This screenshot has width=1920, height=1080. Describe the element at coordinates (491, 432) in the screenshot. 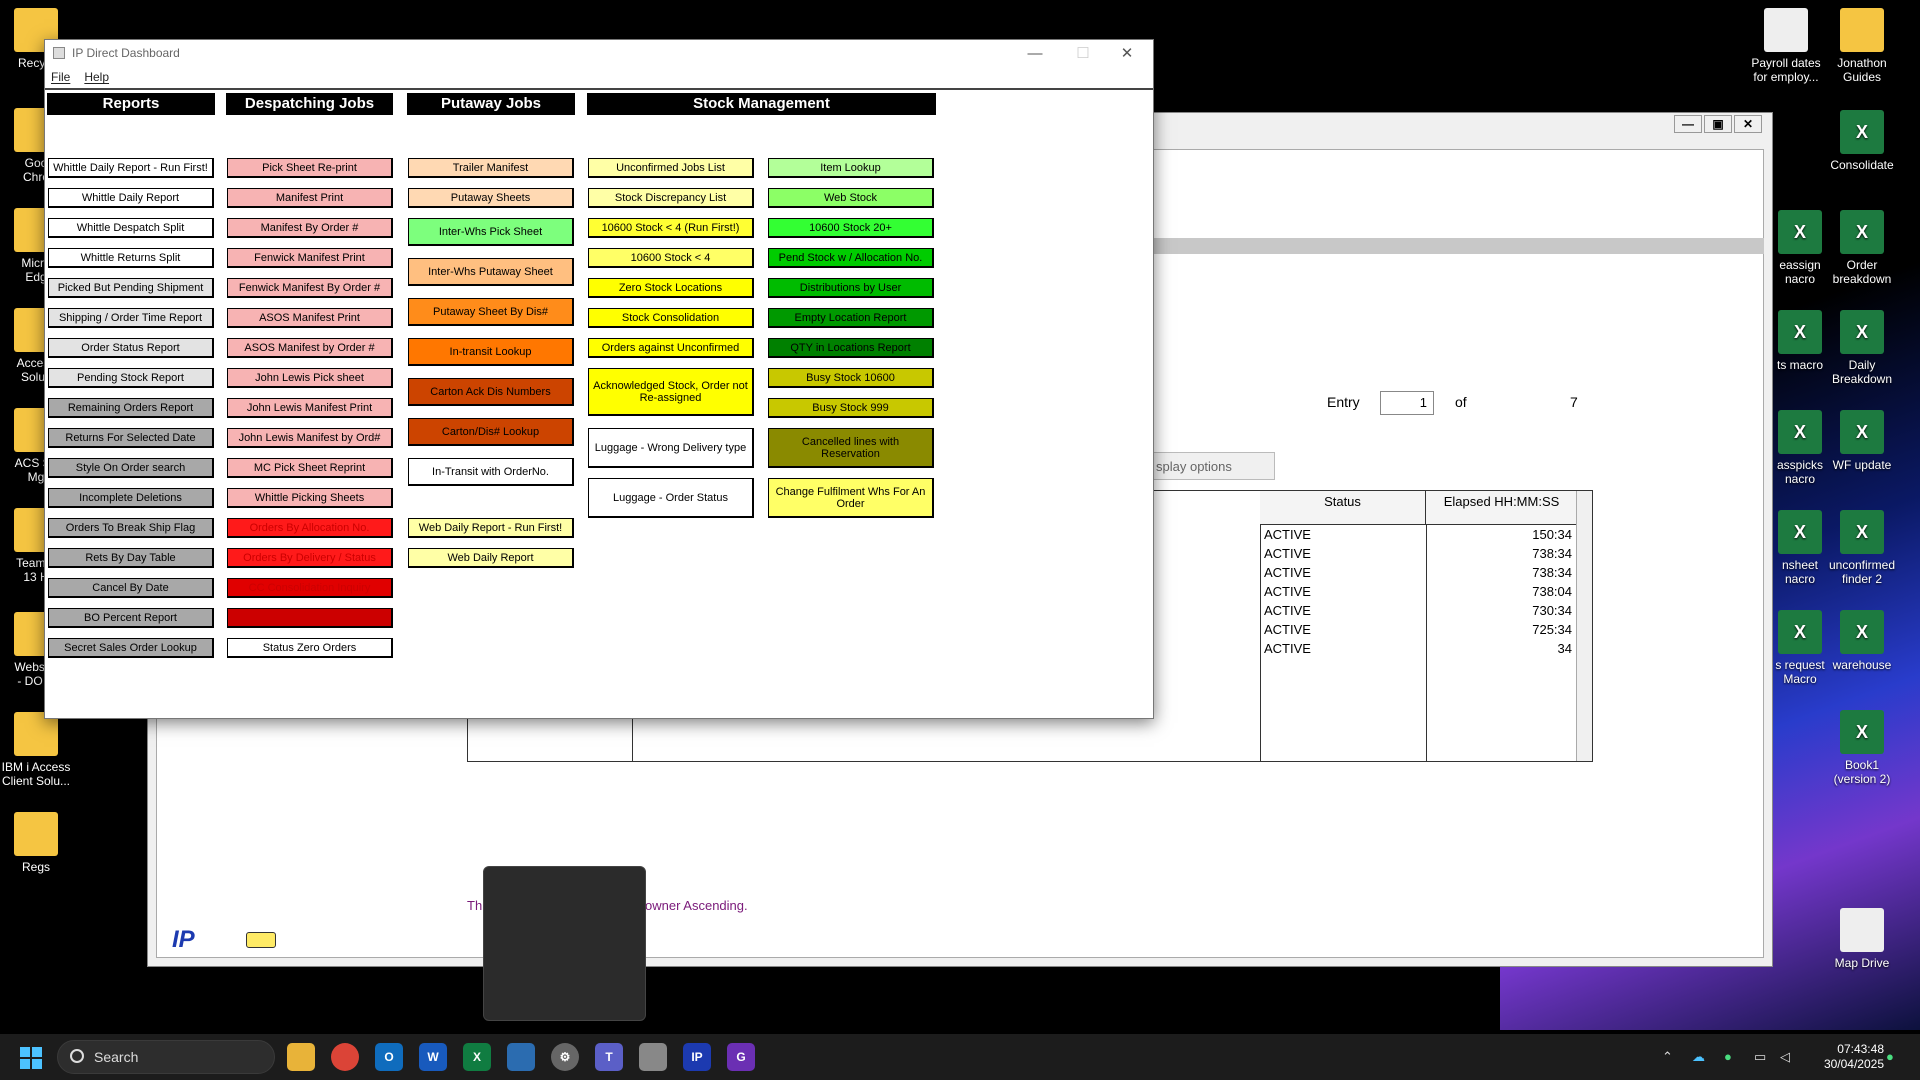

I see `dashboard-button: Carton/Dis# Lookup` at that location.